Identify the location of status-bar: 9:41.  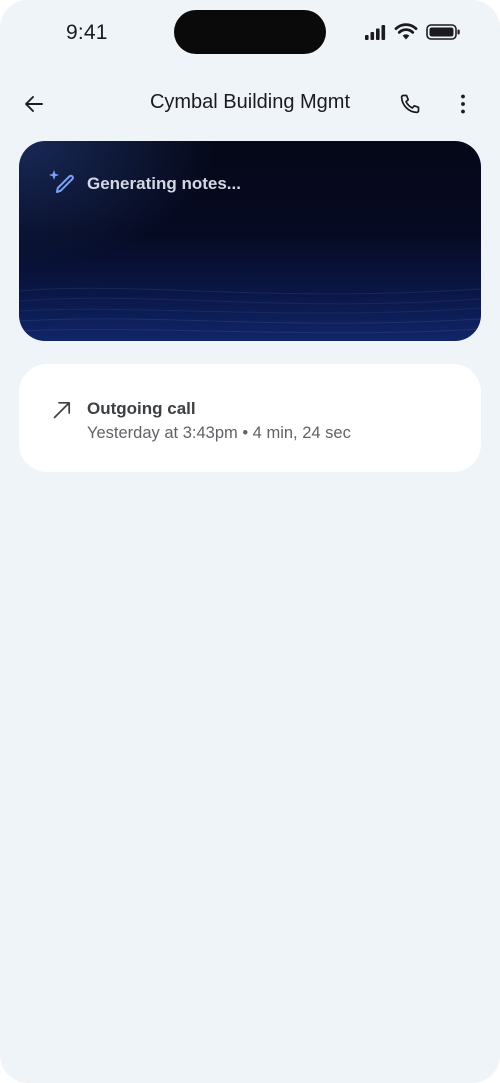
(250, 33).